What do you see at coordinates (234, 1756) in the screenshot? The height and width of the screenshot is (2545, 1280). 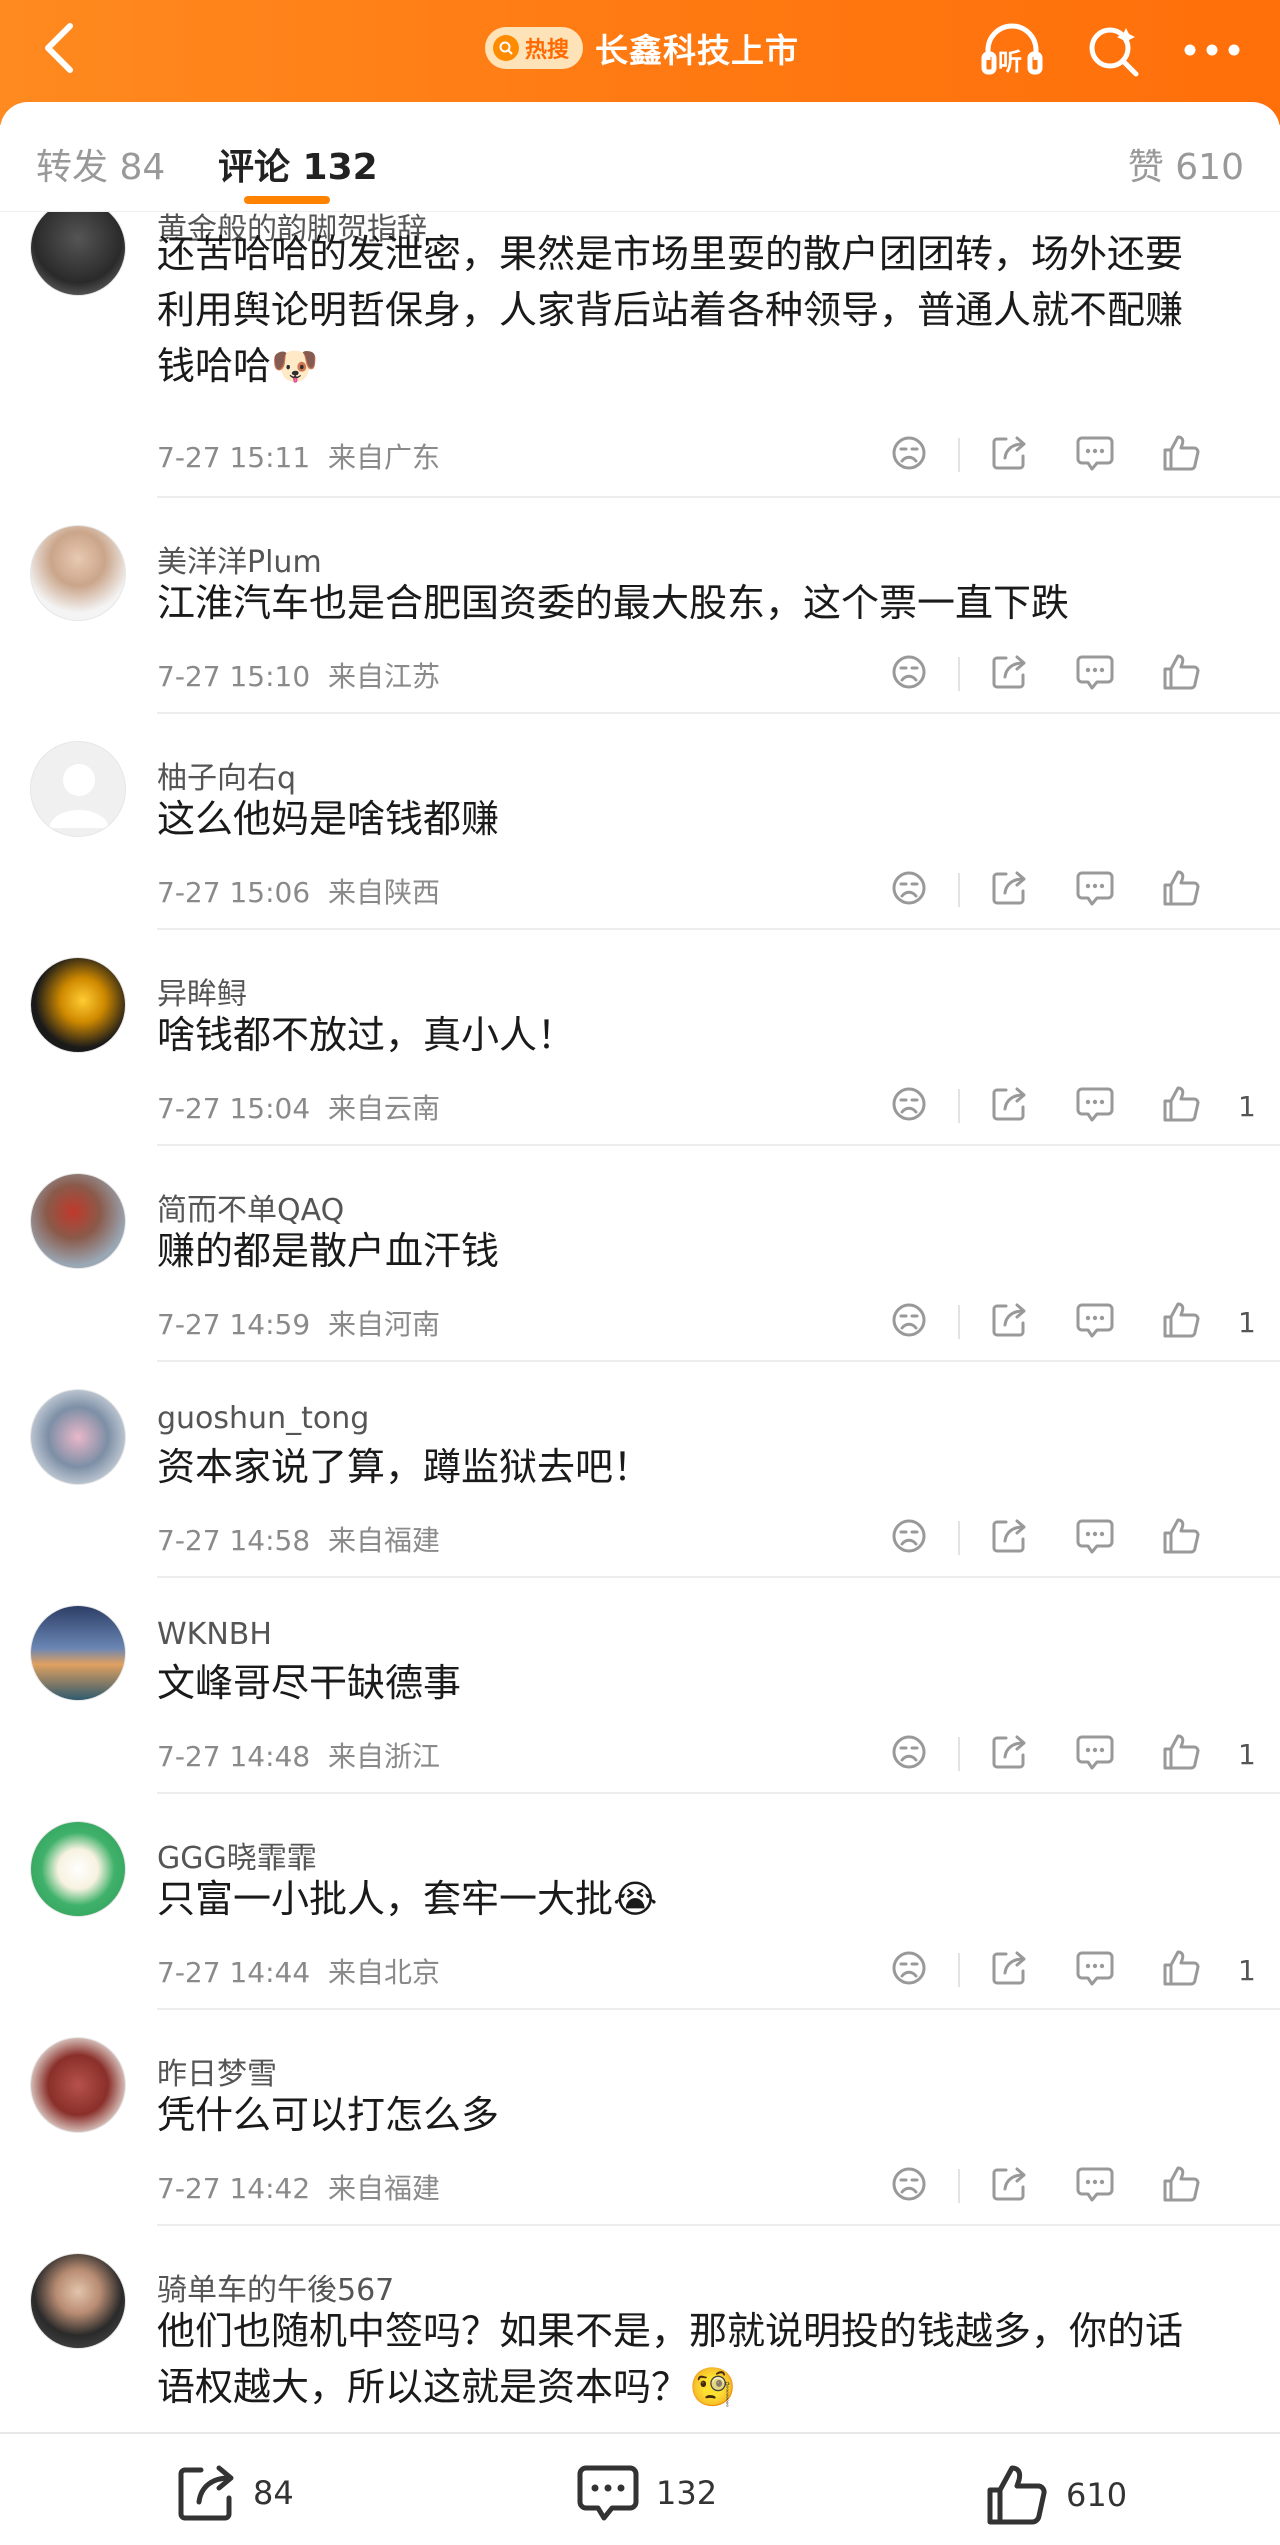 I see `comment-time: 7-27 14:48` at bounding box center [234, 1756].